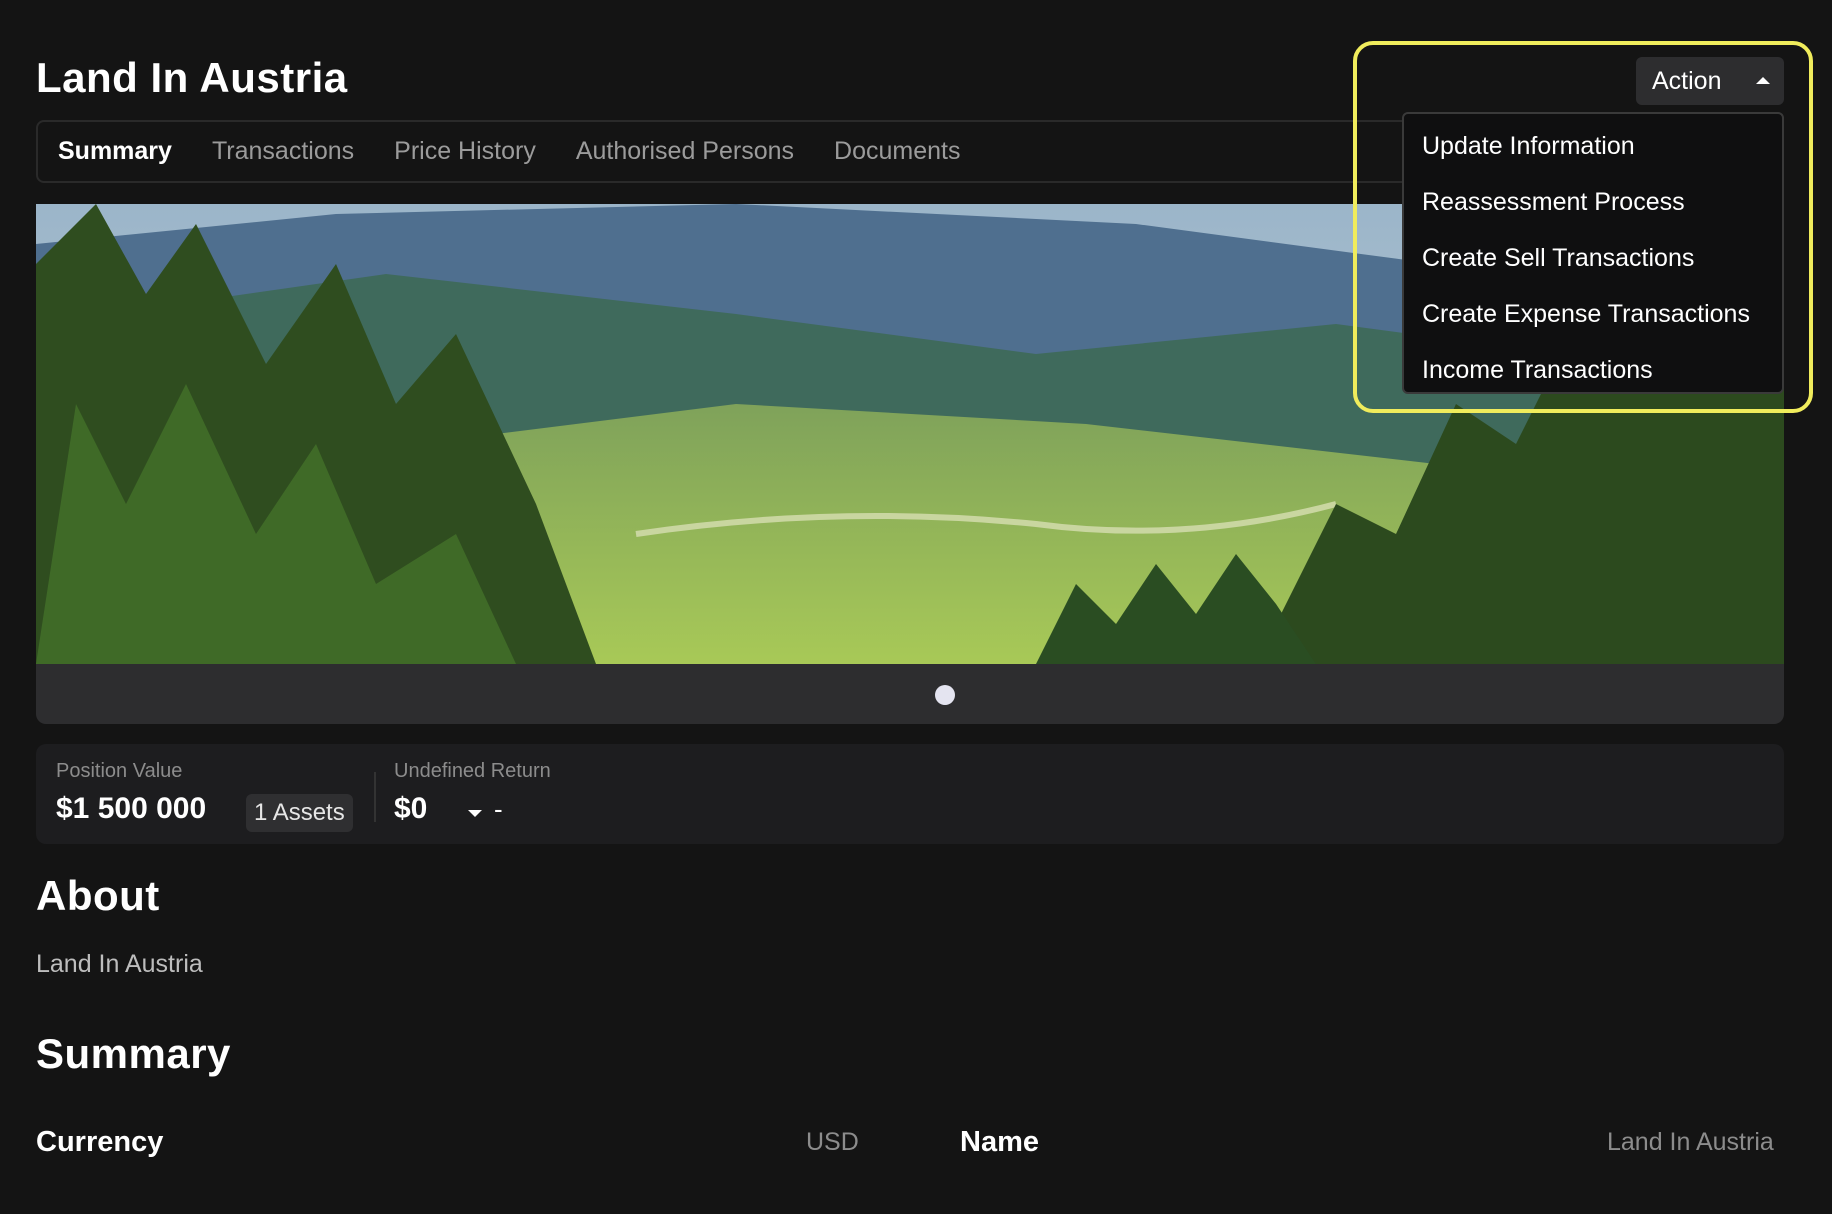  I want to click on tab-authorised-persons: Authorised Persons, so click(685, 151).